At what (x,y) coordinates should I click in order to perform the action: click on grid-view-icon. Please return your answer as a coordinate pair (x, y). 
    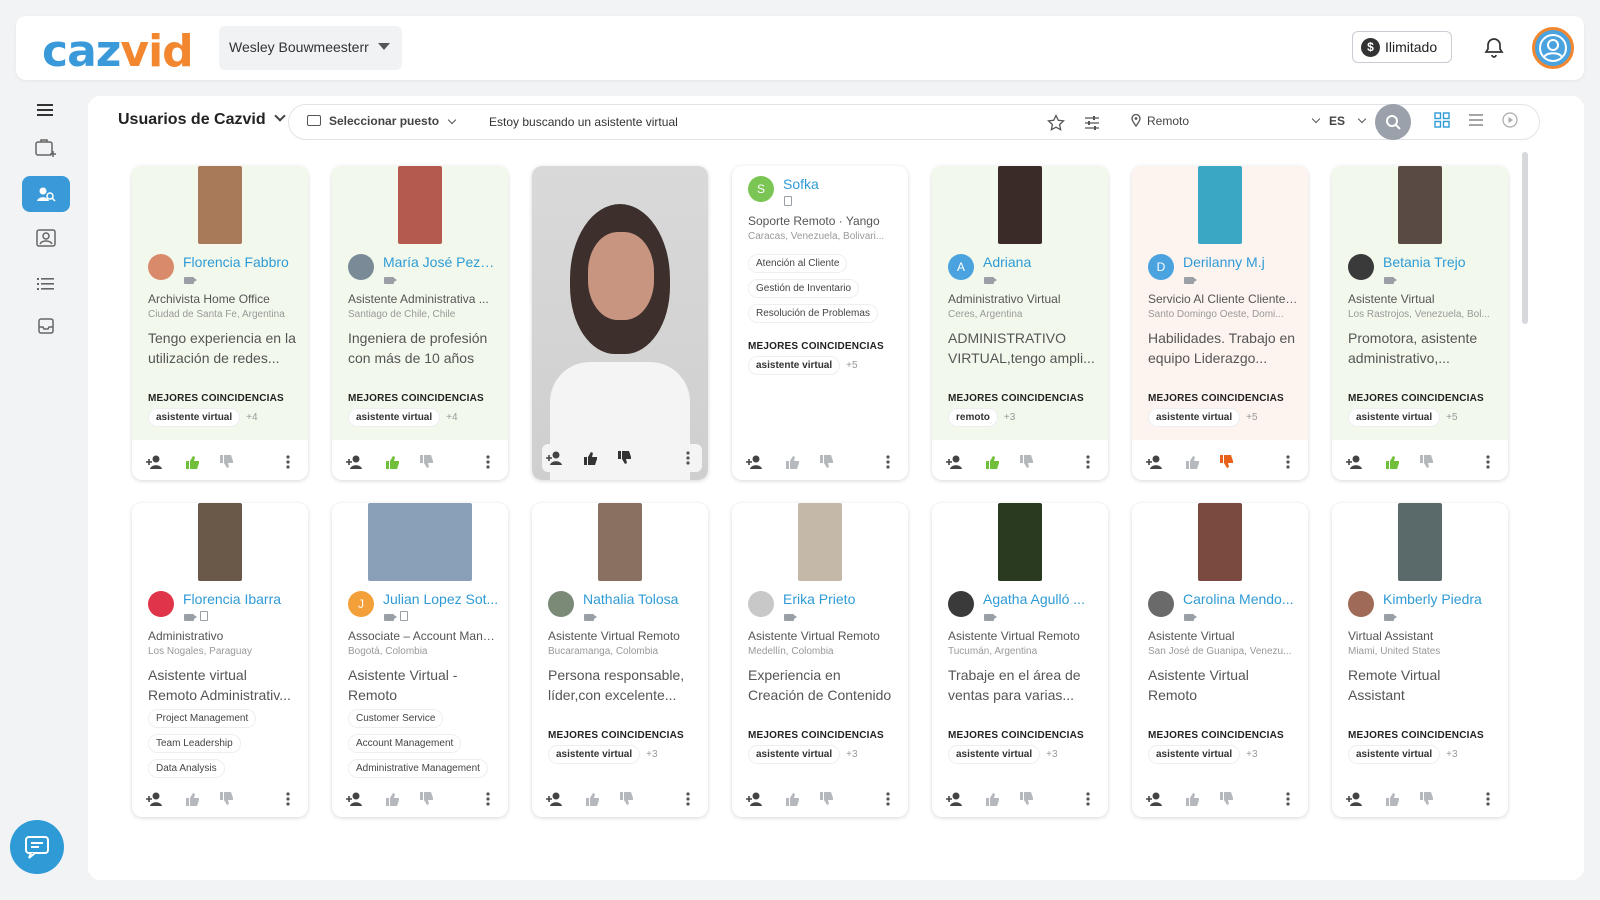
    Looking at the image, I should click on (1443, 121).